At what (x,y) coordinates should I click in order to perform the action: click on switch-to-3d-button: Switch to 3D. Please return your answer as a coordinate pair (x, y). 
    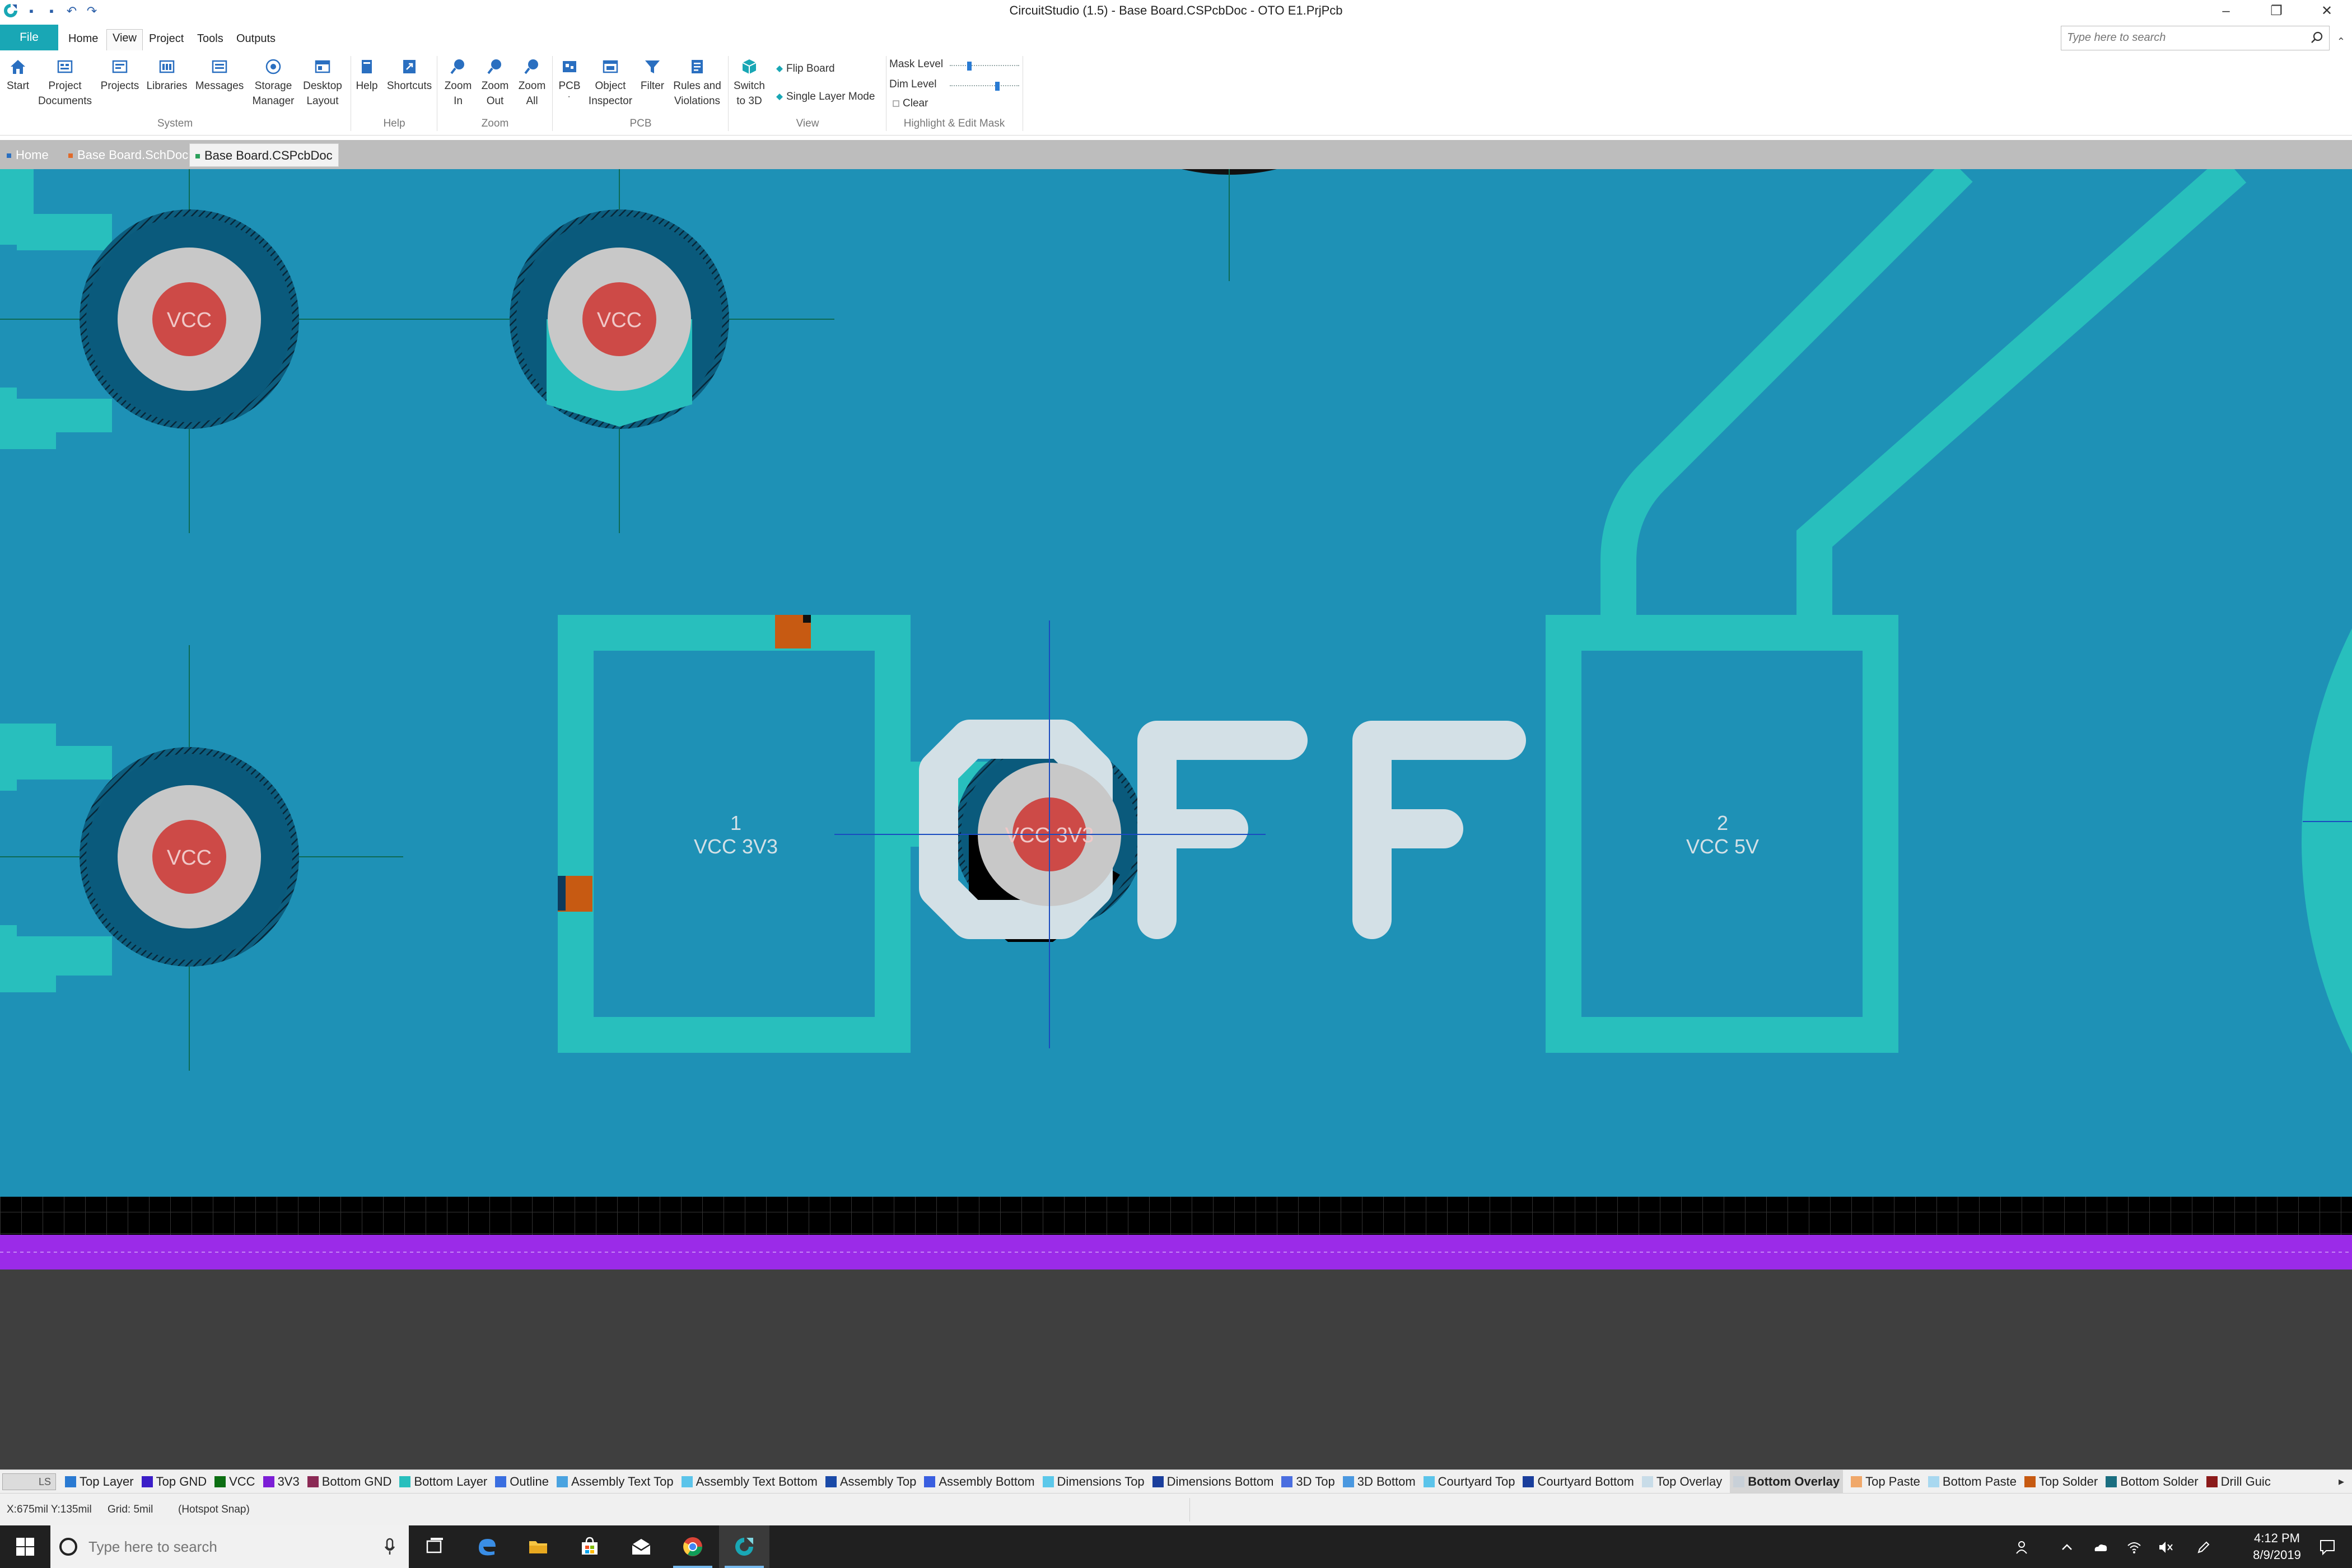
    Looking at the image, I should click on (749, 83).